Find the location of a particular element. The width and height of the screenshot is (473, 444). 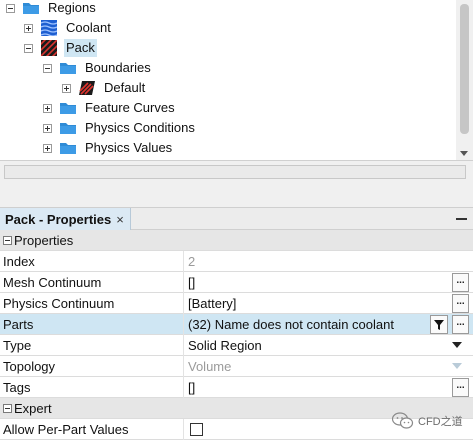

solid-region-icon is located at coordinates (49, 48).